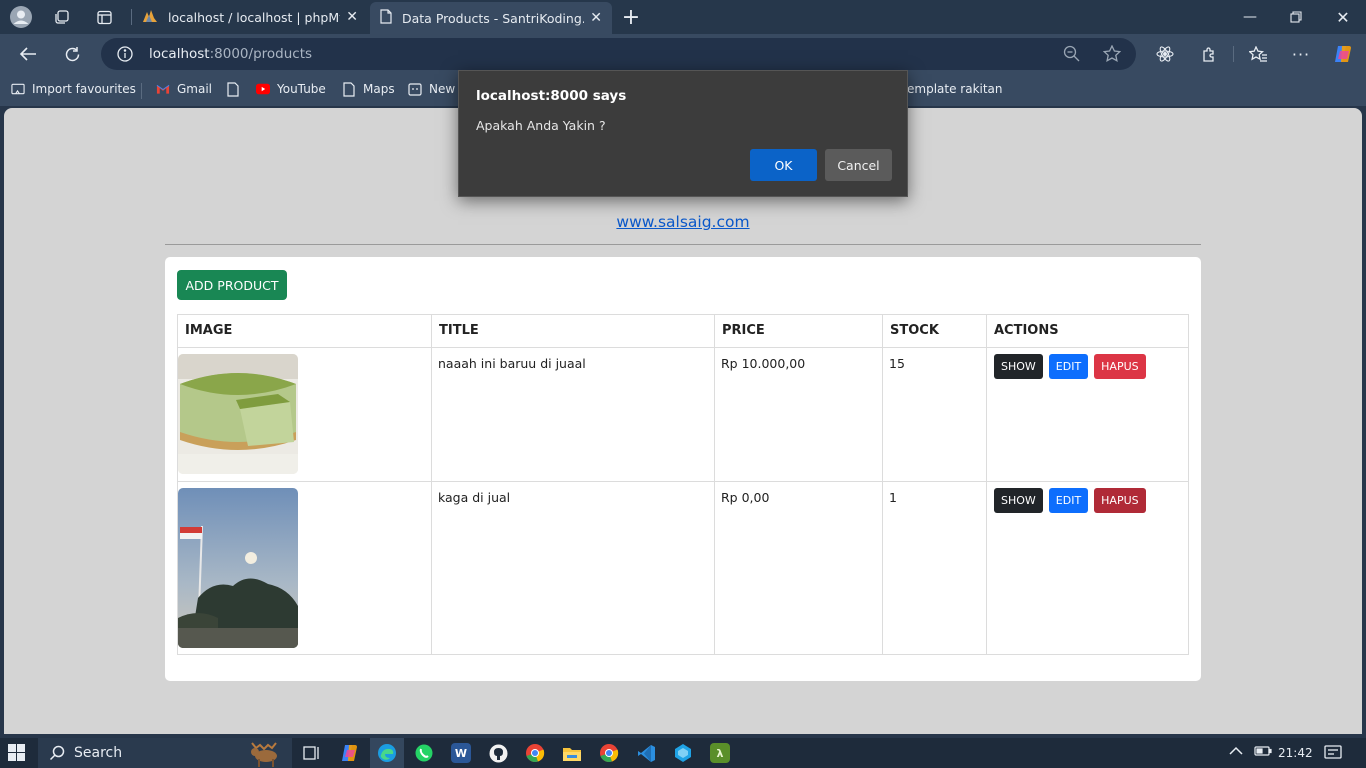 The image size is (1366, 768). Describe the element at coordinates (261, 54) in the screenshot. I see `url-path: :8000/products` at that location.